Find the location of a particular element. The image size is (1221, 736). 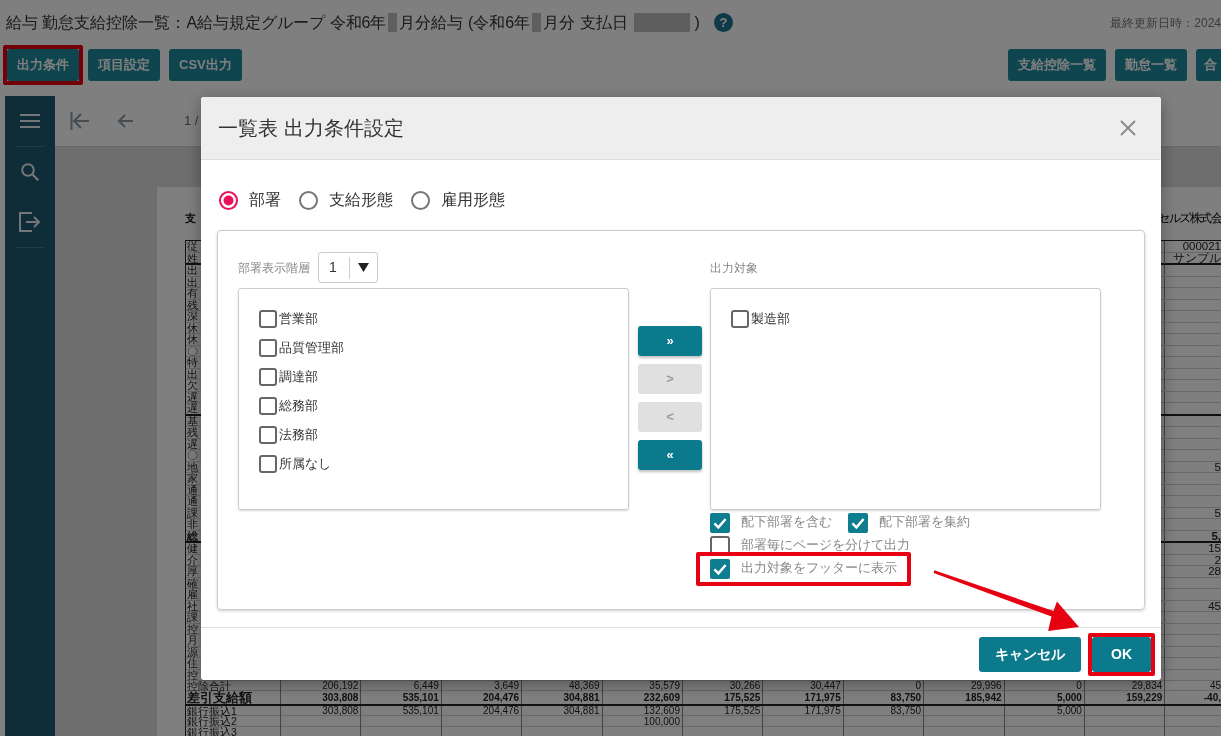

table-cell: 100,000 is located at coordinates (661, 721).